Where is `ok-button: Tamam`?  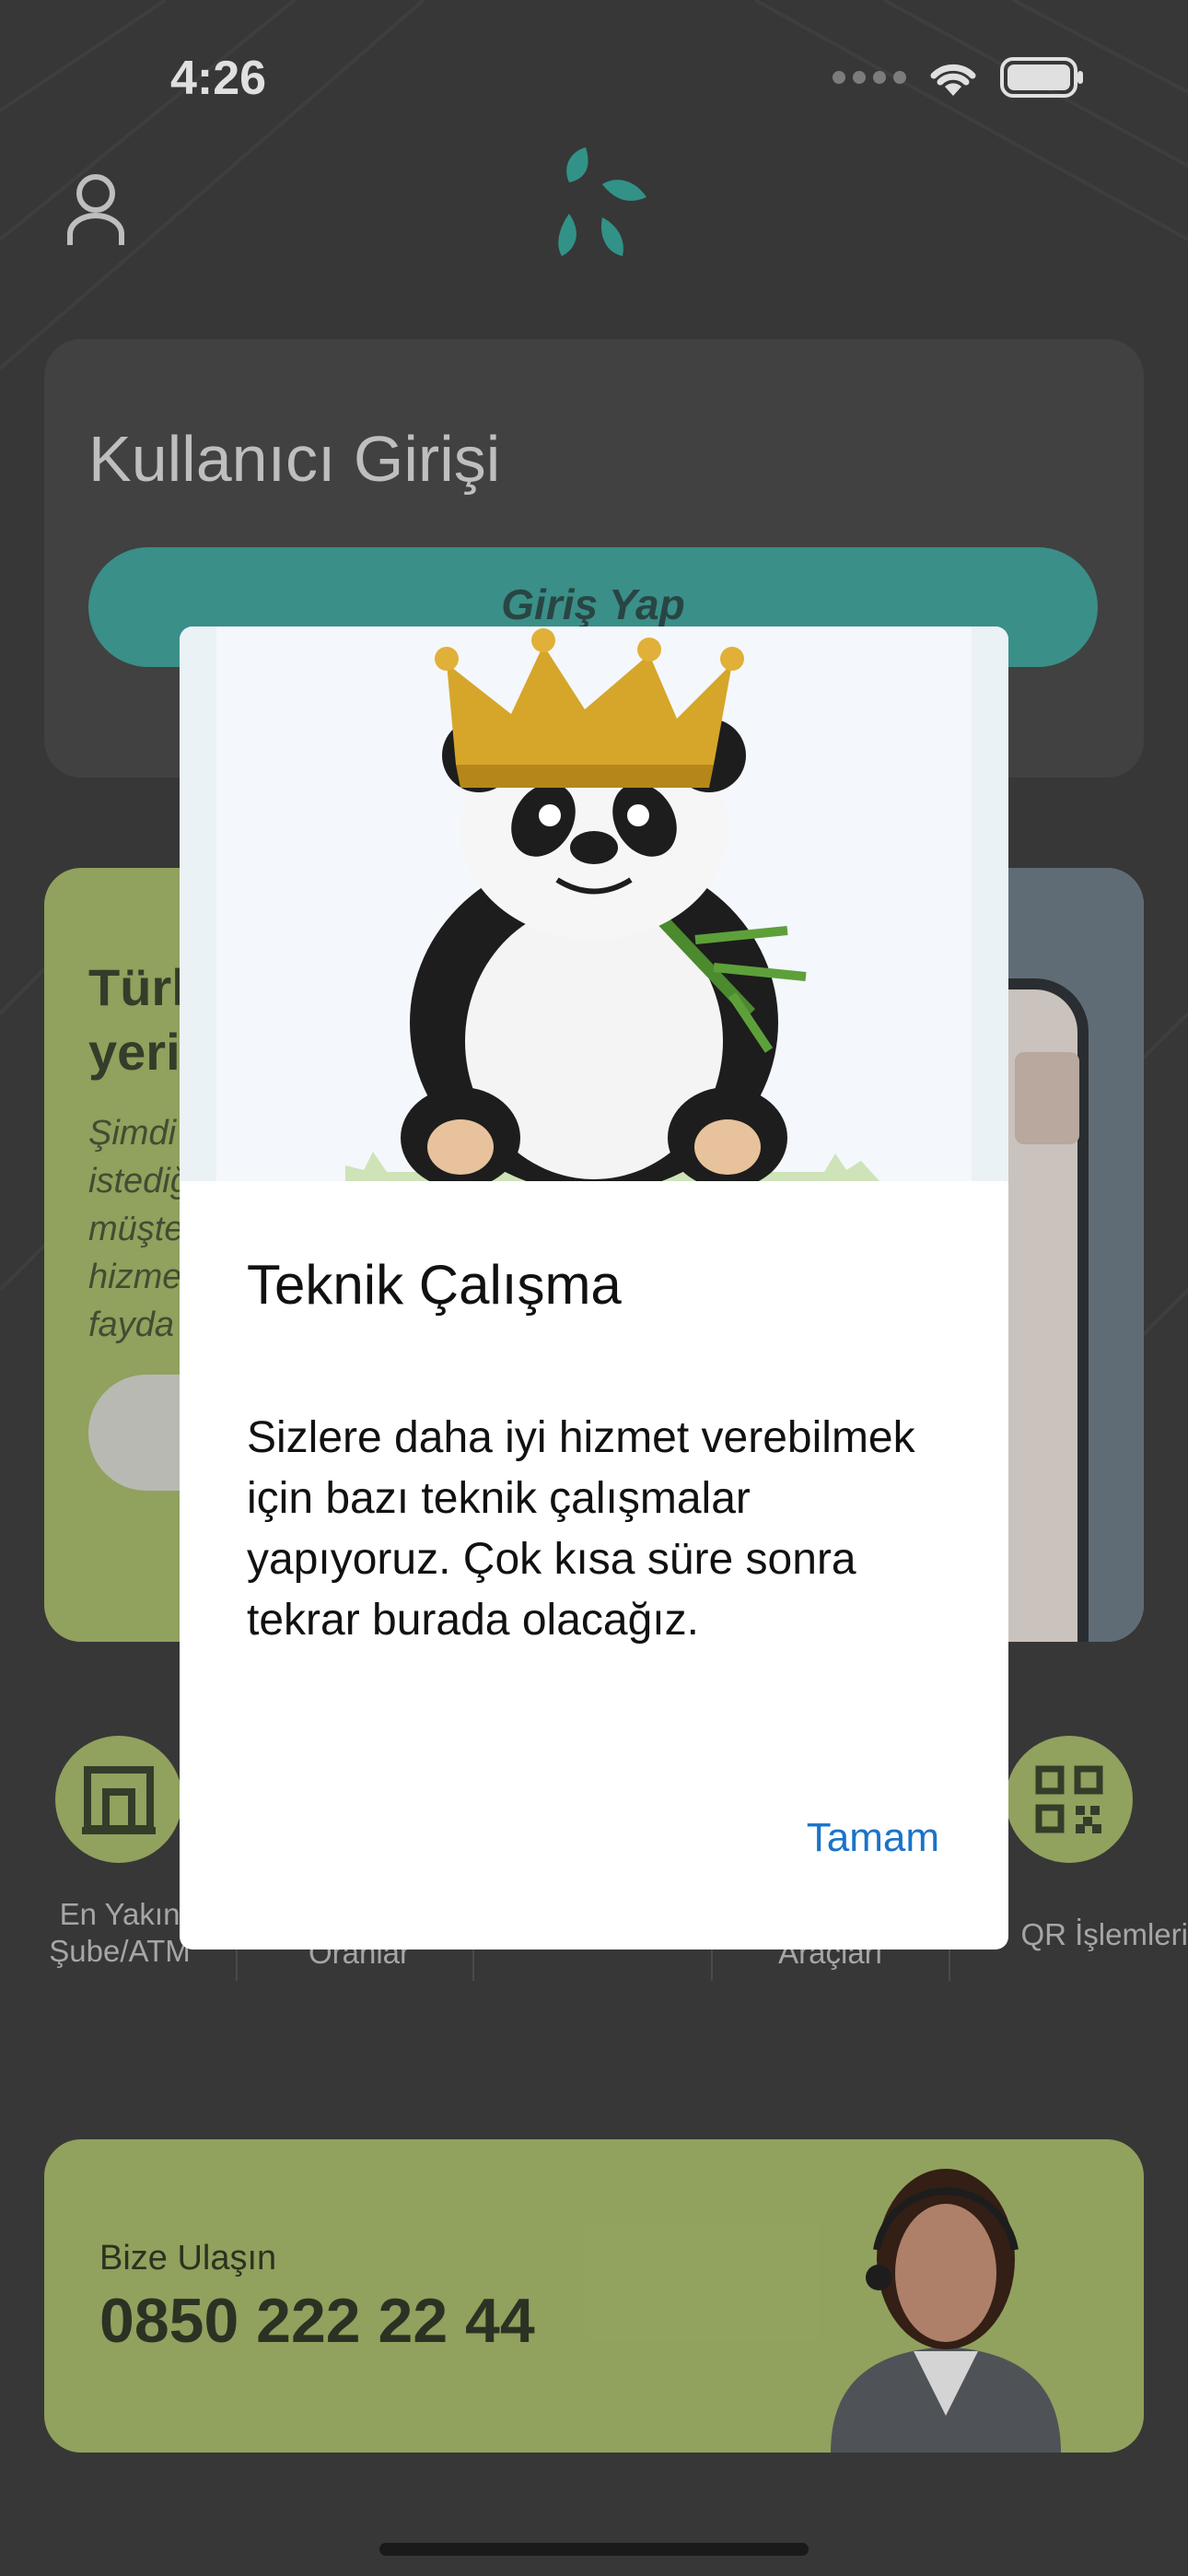
ok-button: Tamam is located at coordinates (873, 1838).